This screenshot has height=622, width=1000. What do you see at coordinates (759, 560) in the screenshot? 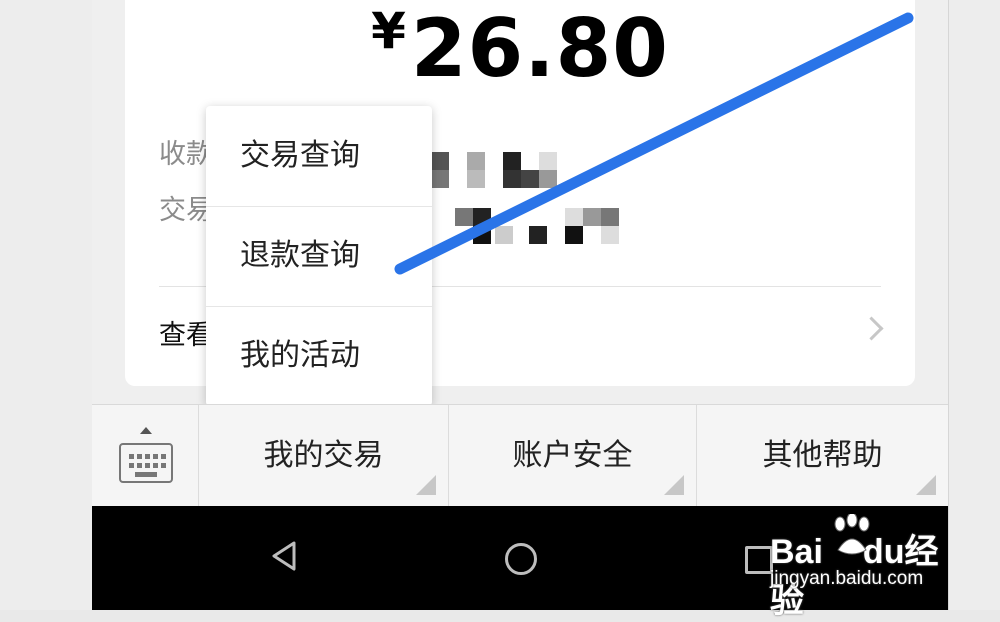
I see `recent-square-icon` at bounding box center [759, 560].